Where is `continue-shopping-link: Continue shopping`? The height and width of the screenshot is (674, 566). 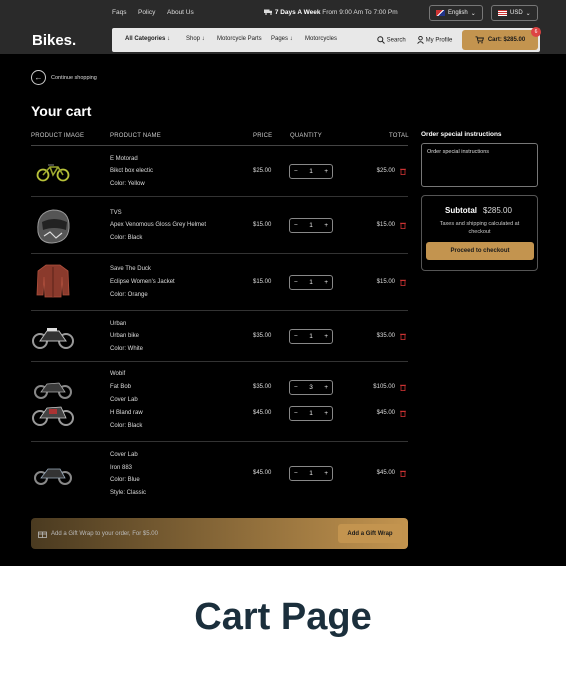
continue-shopping-link: Continue shopping is located at coordinates (74, 78).